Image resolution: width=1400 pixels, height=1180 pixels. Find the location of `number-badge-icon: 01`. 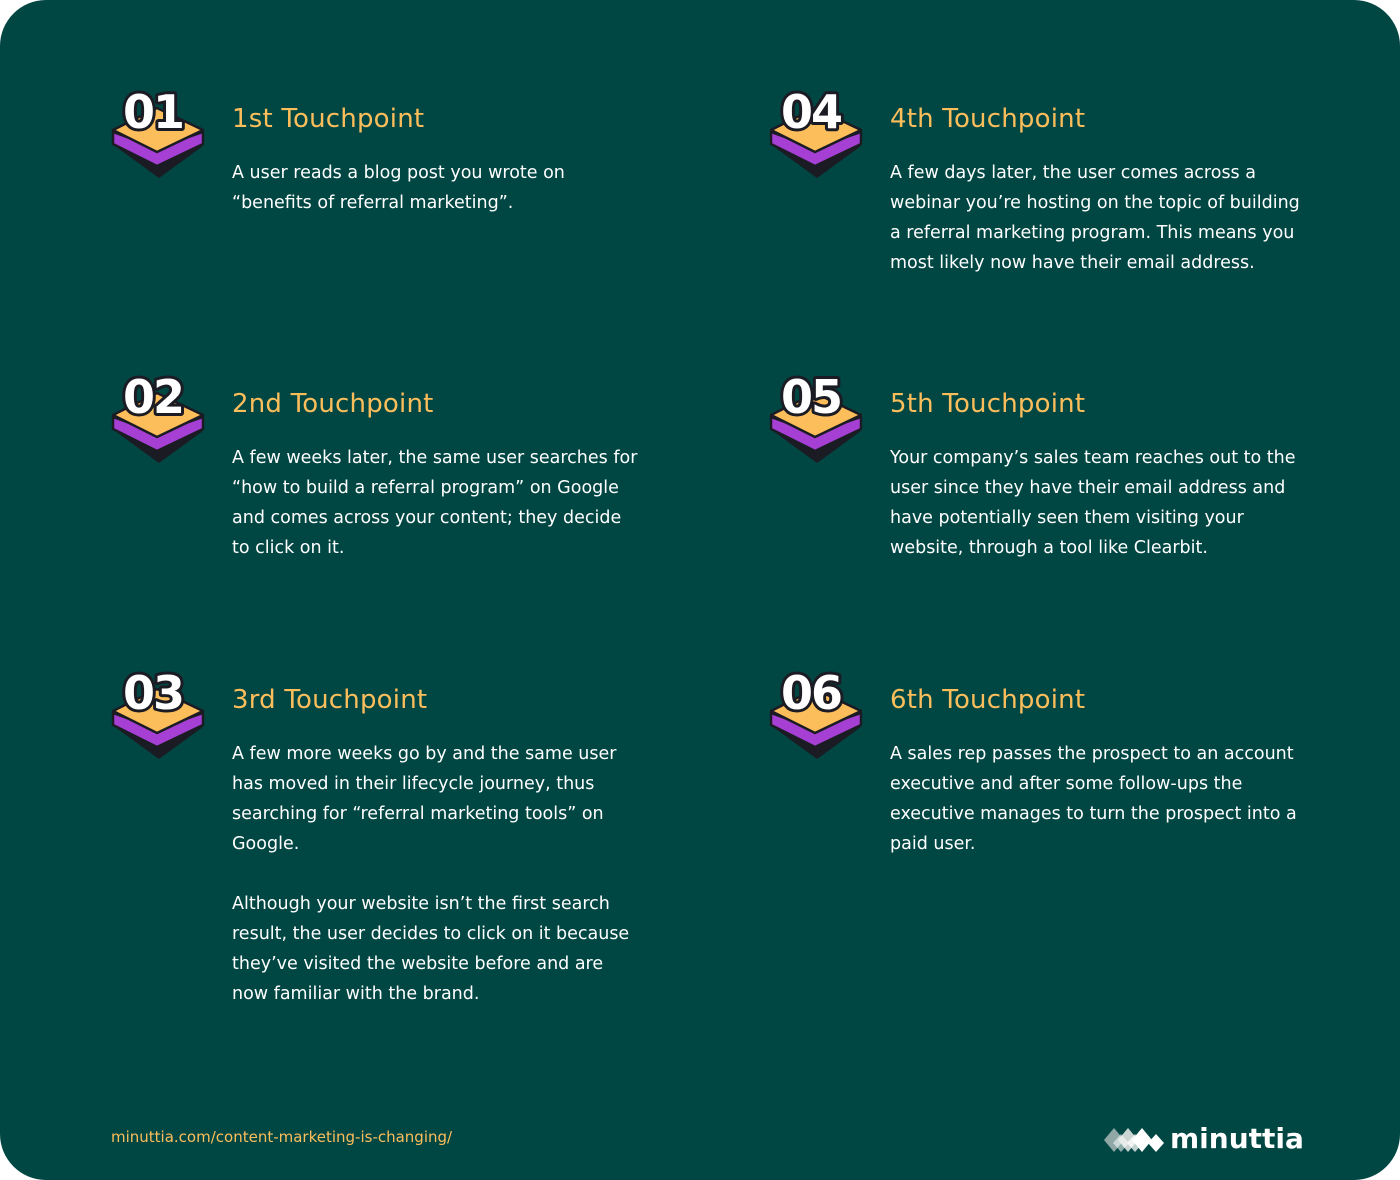

number-badge-icon: 01 is located at coordinates (158, 132).